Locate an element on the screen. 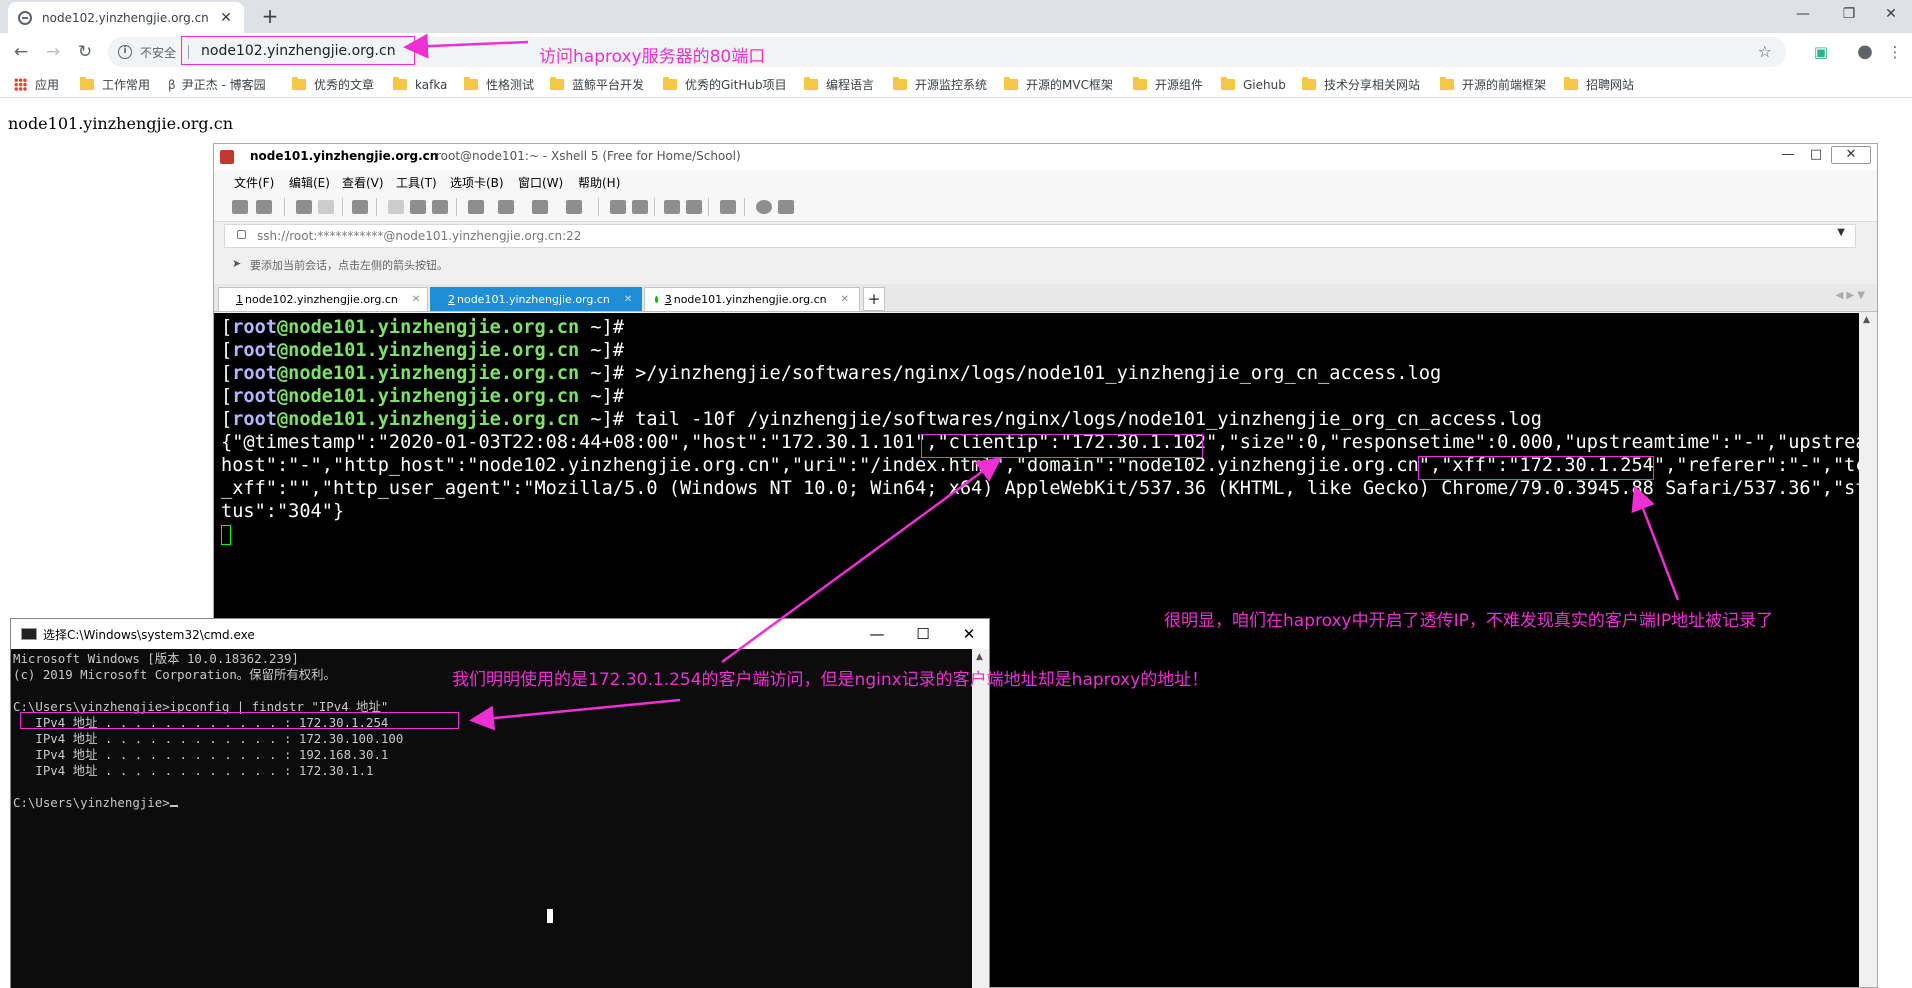 The height and width of the screenshot is (988, 1912). tab-label: node101.yinzhengjie.org.cn is located at coordinates (750, 299).